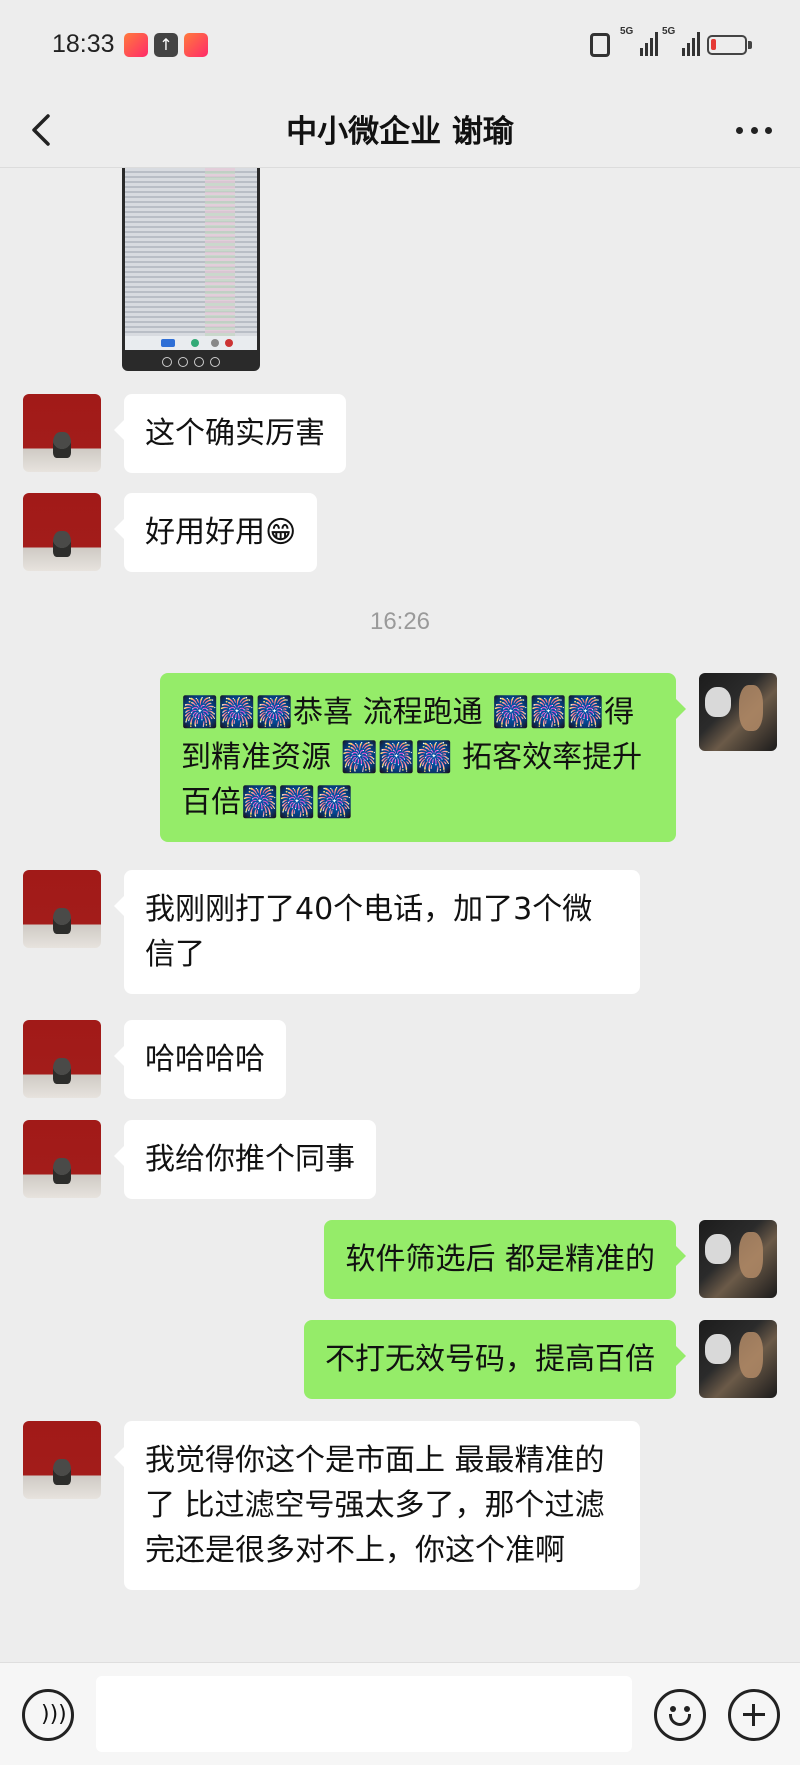  I want to click on timestamp: 16:26, so click(400, 621).